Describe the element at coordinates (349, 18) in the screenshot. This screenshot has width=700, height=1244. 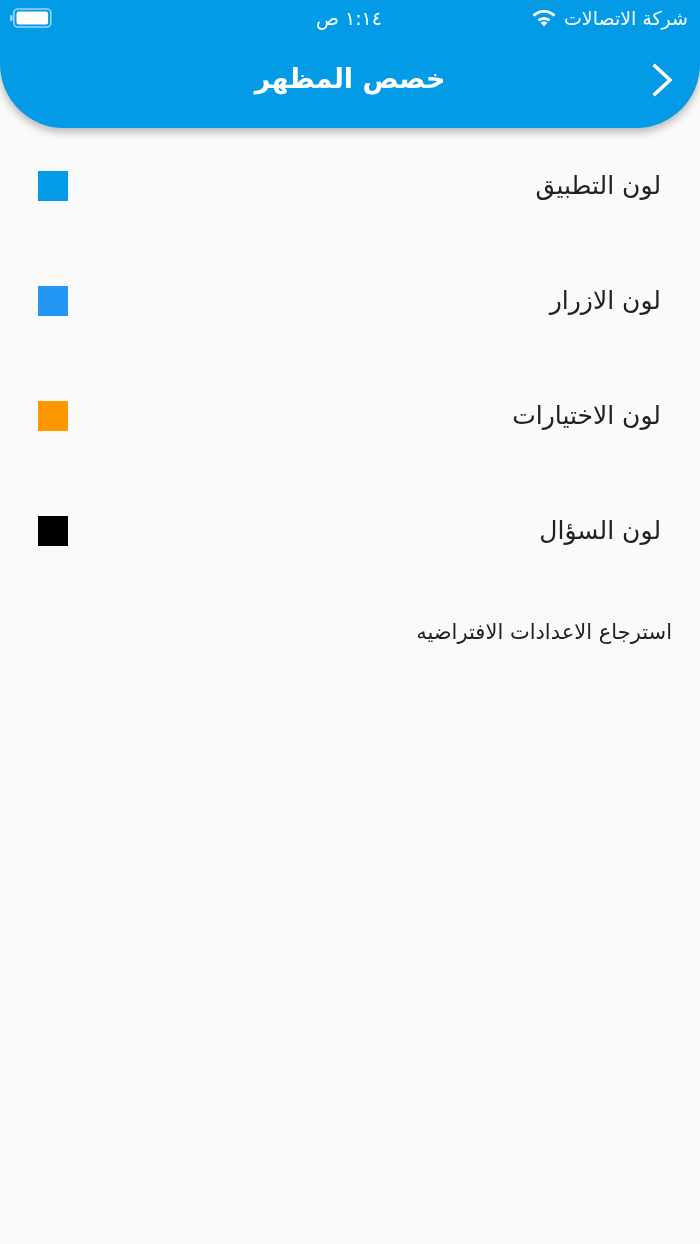
I see `status-time: ١:١٤ ص` at that location.